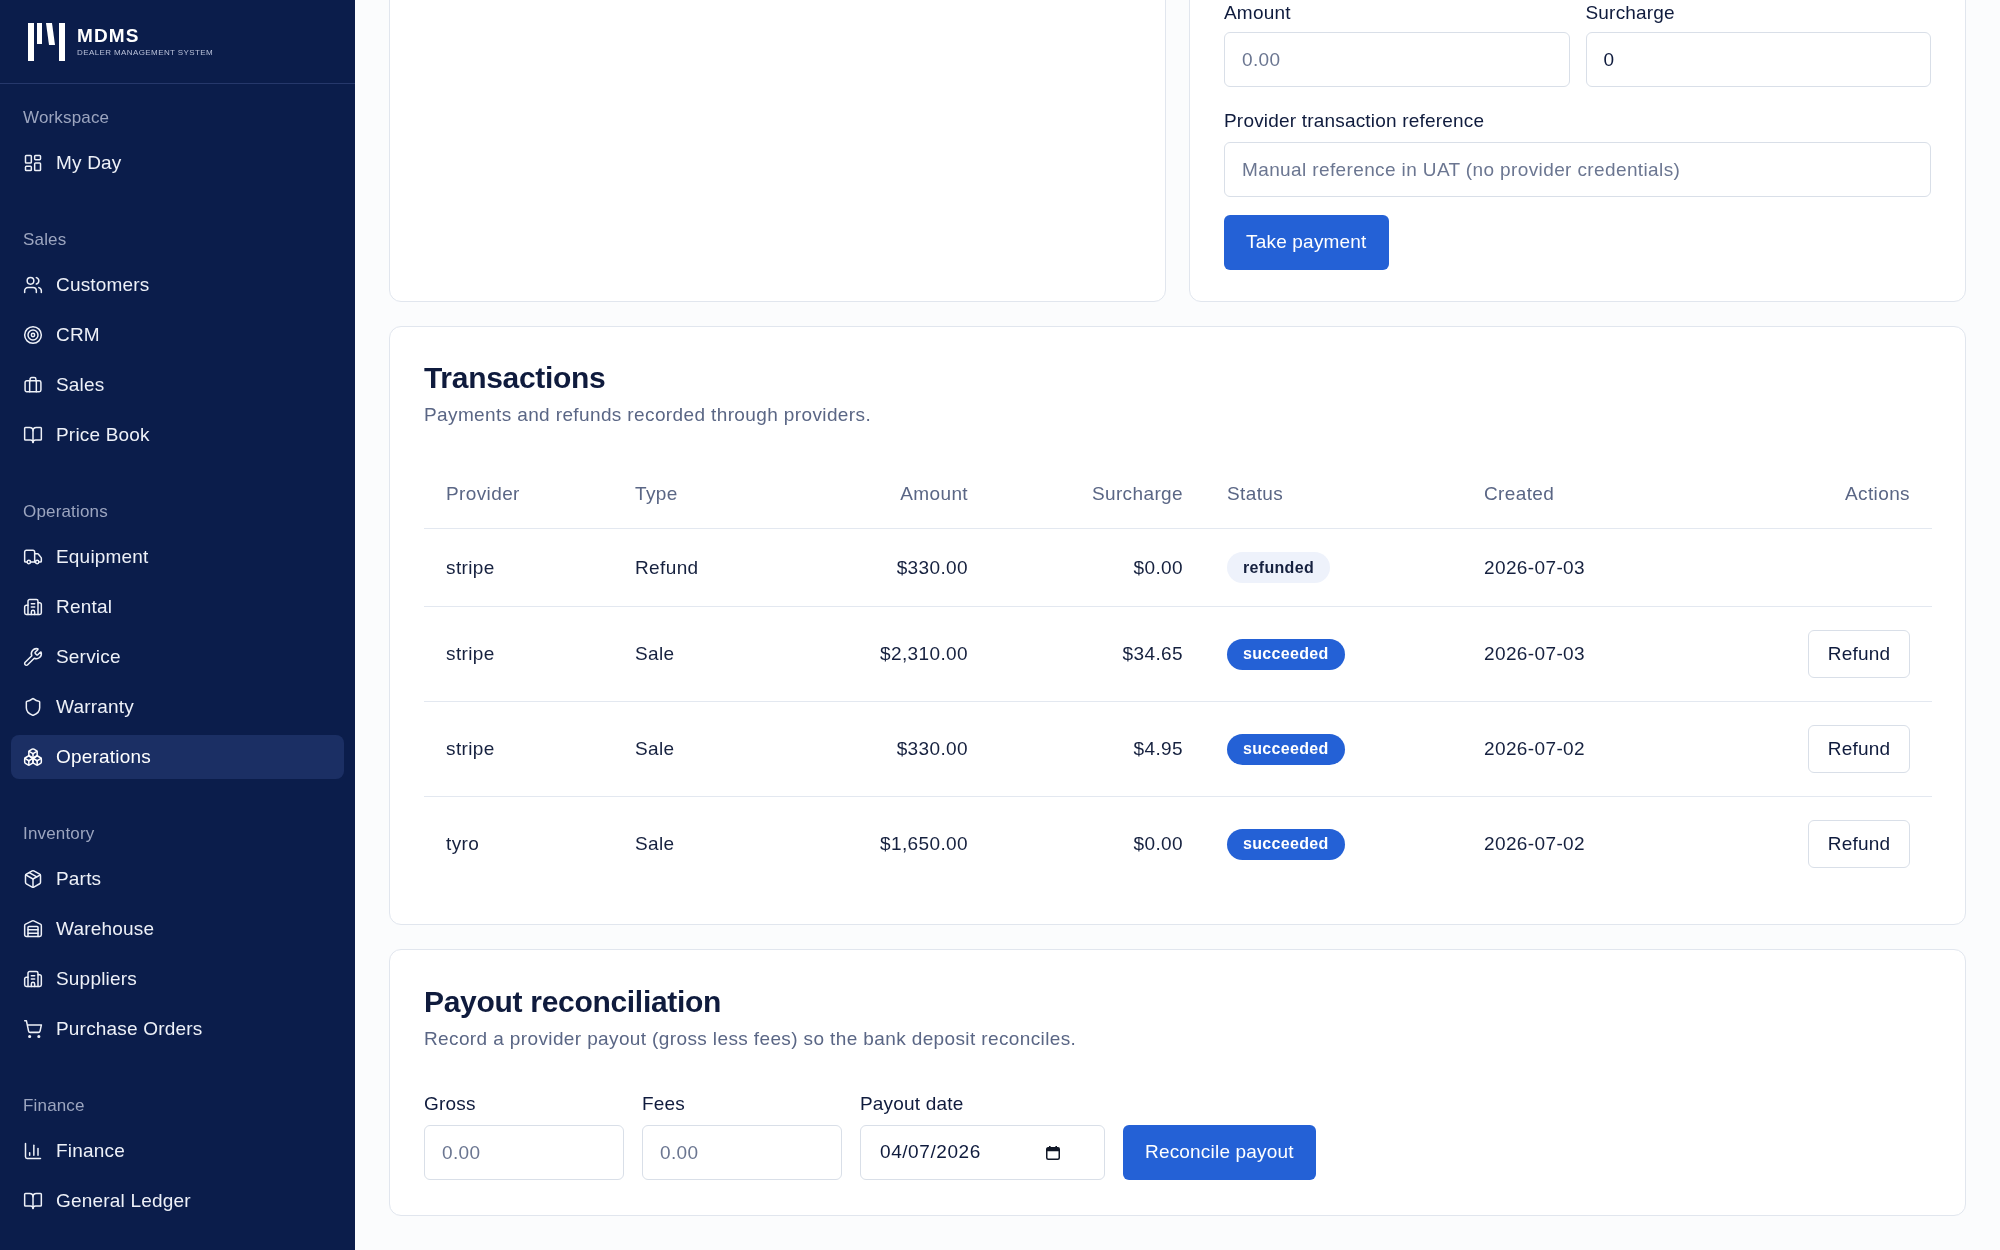 The width and height of the screenshot is (2000, 1250). I want to click on input-field: 0, so click(1758, 59).